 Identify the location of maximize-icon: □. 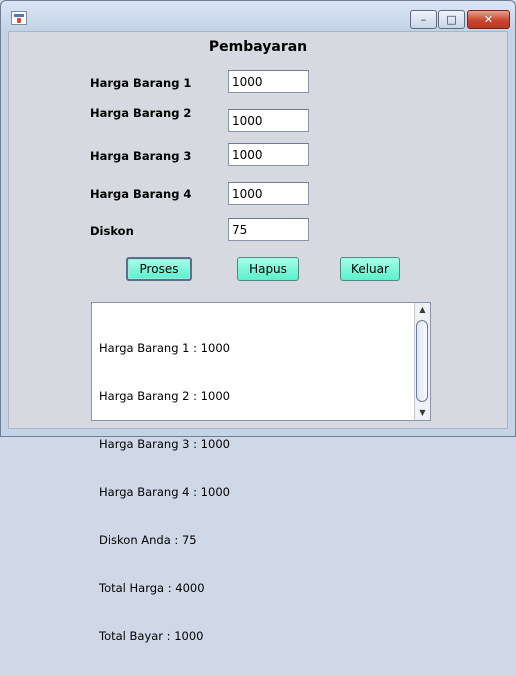
(451, 19).